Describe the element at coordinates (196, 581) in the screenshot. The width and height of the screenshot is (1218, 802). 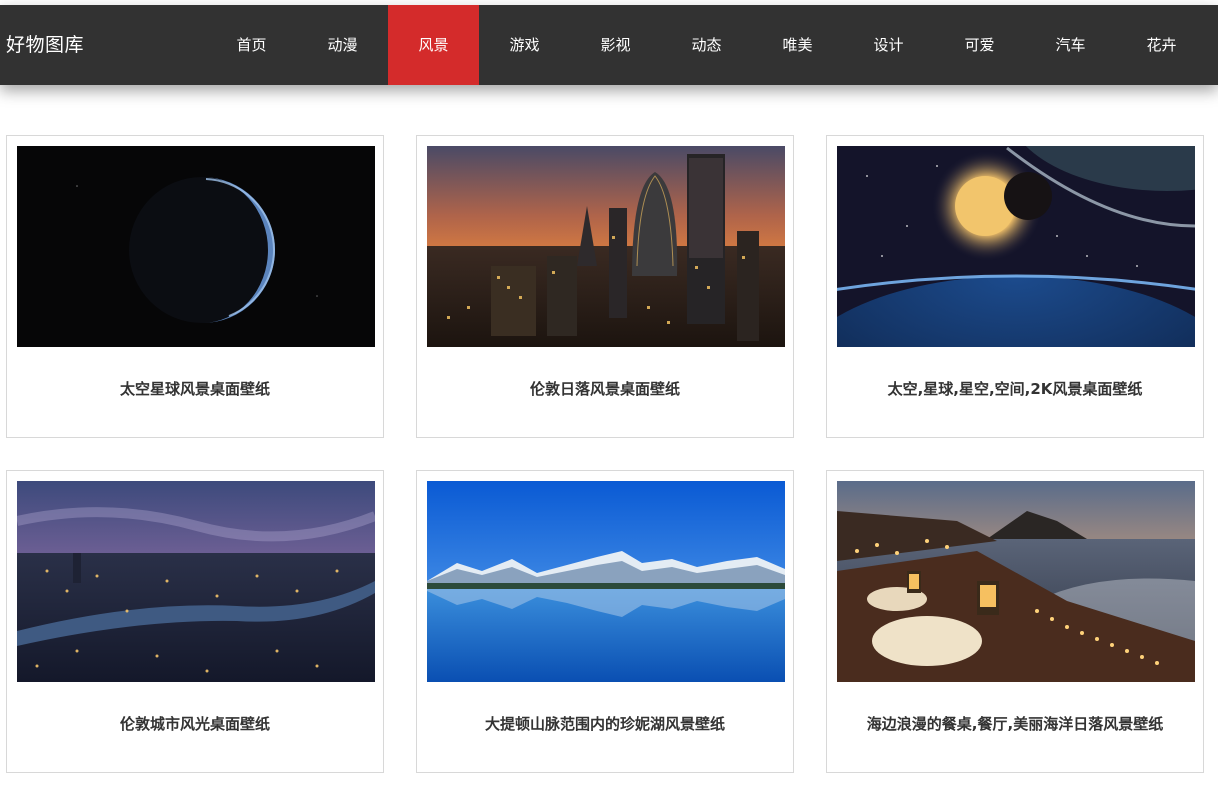
I see `london-night-city-image` at that location.